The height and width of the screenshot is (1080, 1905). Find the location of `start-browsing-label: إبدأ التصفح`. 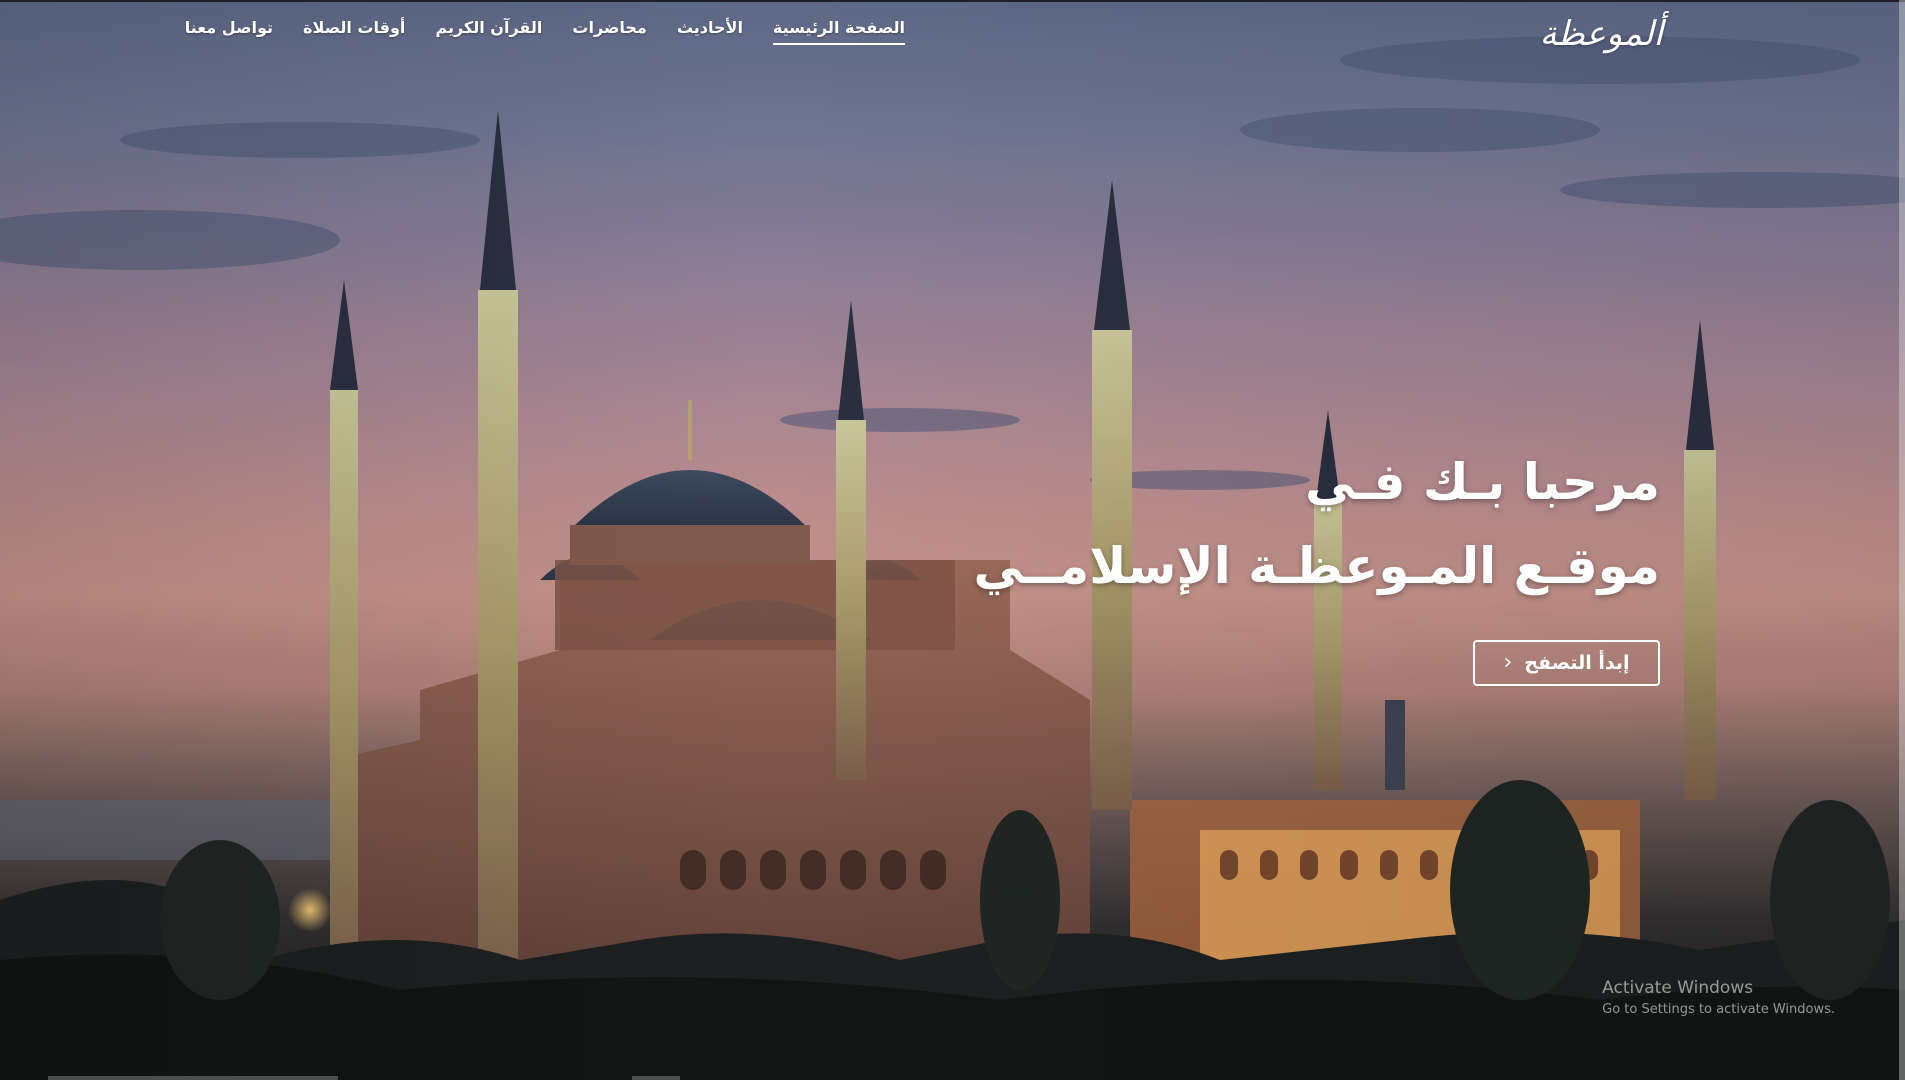

start-browsing-label: إبدأ التصفح is located at coordinates (1577, 663).